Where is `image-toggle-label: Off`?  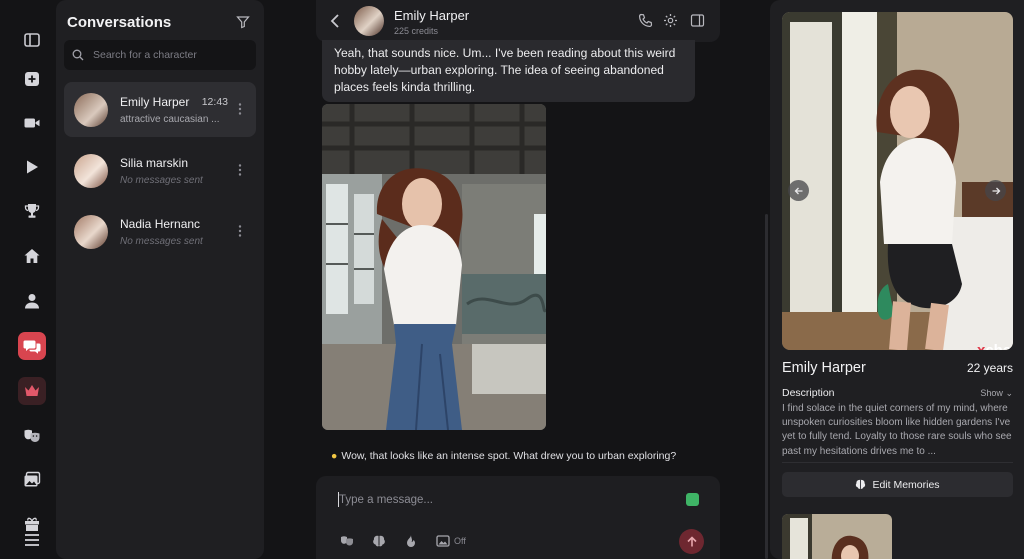 image-toggle-label: Off is located at coordinates (460, 541).